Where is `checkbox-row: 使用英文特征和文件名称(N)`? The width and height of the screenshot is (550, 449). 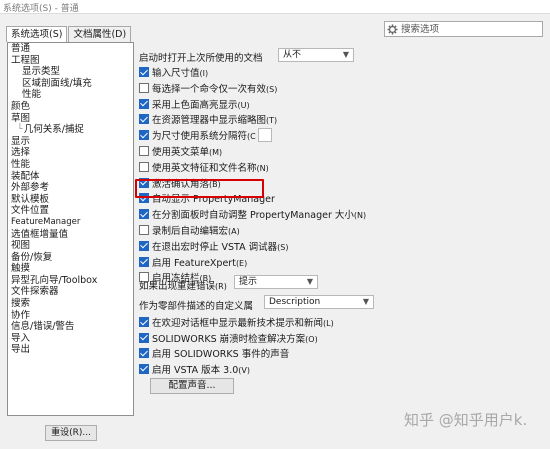
checkbox-row: 使用英文特征和文件名称(N) is located at coordinates (204, 167).